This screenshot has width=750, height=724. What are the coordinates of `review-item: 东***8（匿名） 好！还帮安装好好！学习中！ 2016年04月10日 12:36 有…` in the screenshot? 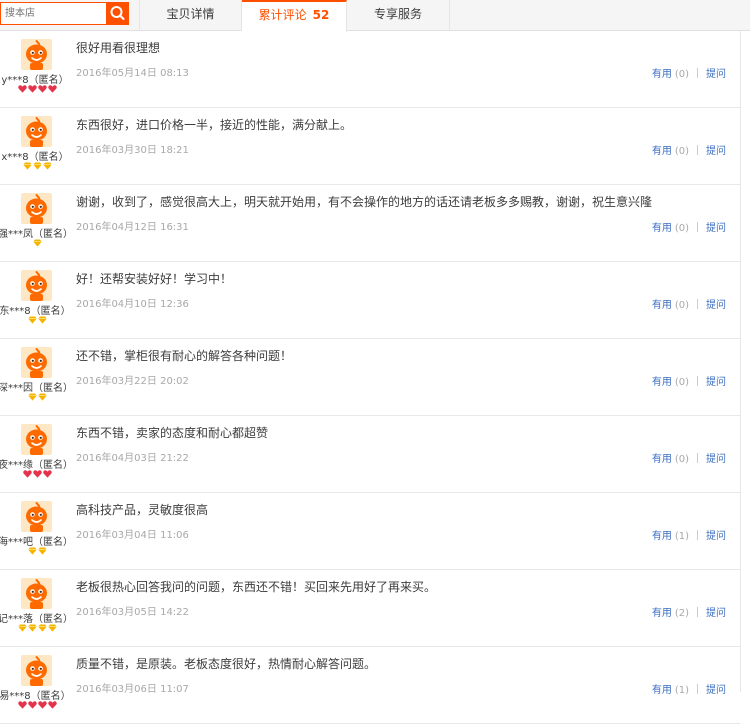 It's located at (370, 300).